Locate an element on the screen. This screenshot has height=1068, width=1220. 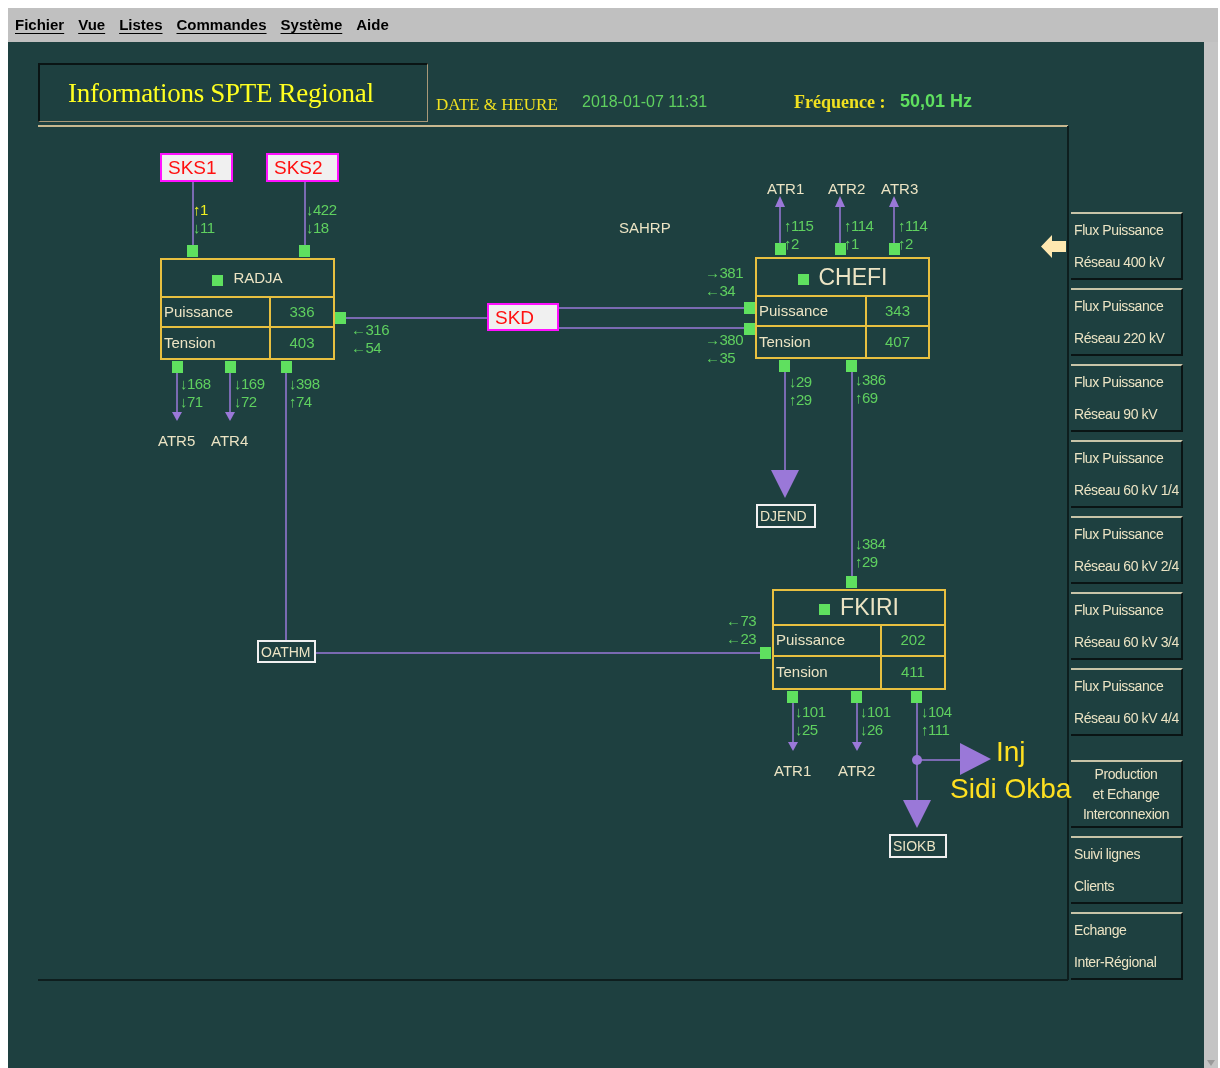
menu-item: Vue is located at coordinates (92, 25).